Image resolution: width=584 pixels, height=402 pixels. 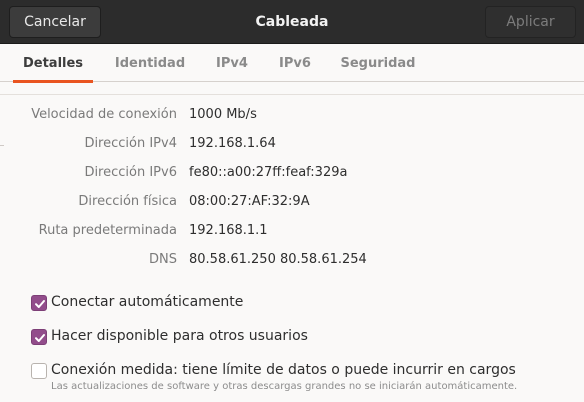 What do you see at coordinates (232, 143) in the screenshot?
I see `detail-value: 192.168.1.64` at bounding box center [232, 143].